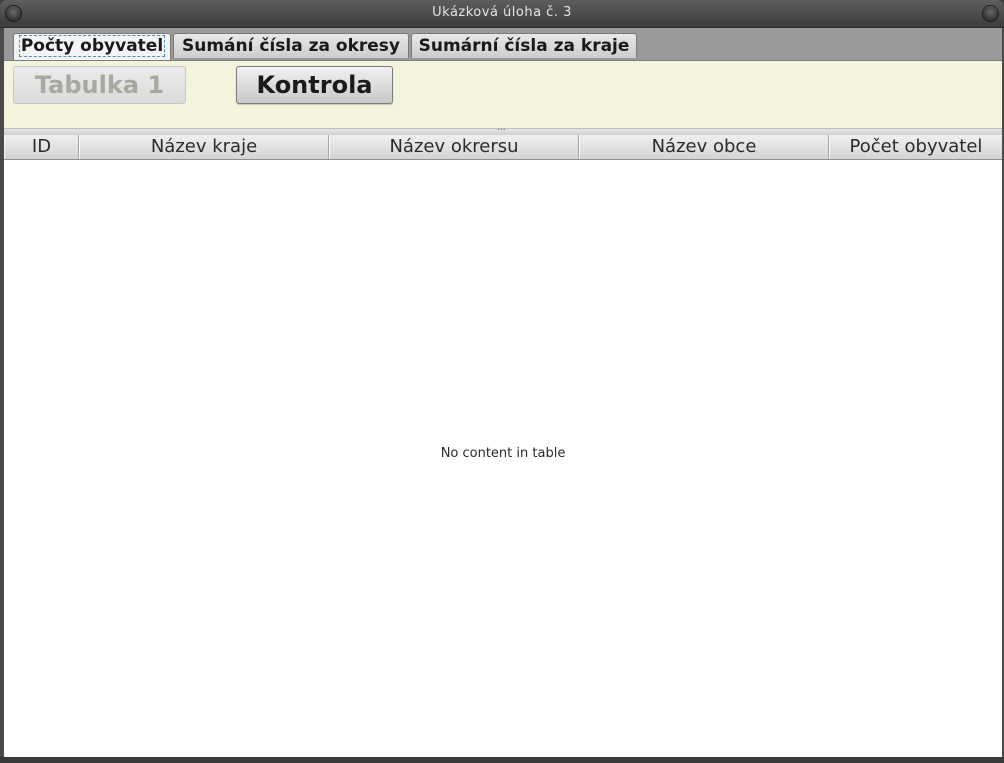 Image resolution: width=1004 pixels, height=763 pixels. I want to click on column-header-id: ID, so click(41, 147).